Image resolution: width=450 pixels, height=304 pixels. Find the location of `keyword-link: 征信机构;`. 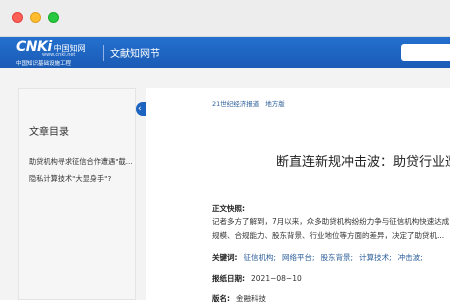

keyword-link: 征信机构; is located at coordinates (260, 257).